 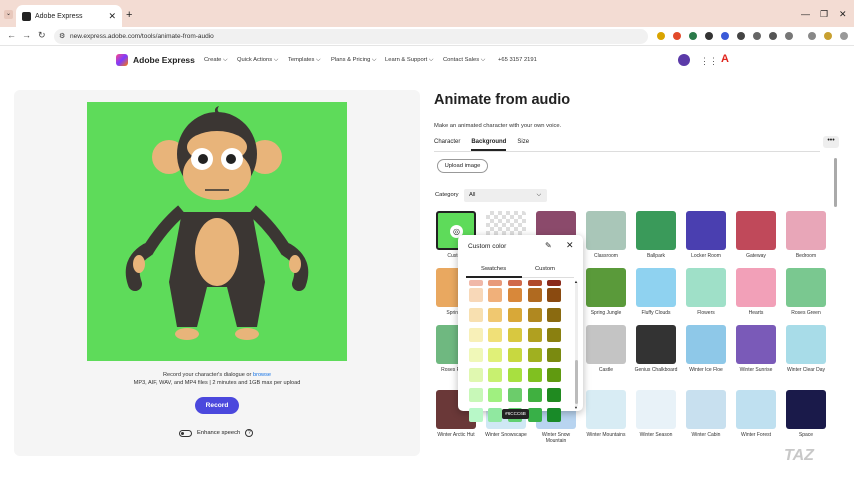 What do you see at coordinates (684, 60) in the screenshot?
I see `avatar` at bounding box center [684, 60].